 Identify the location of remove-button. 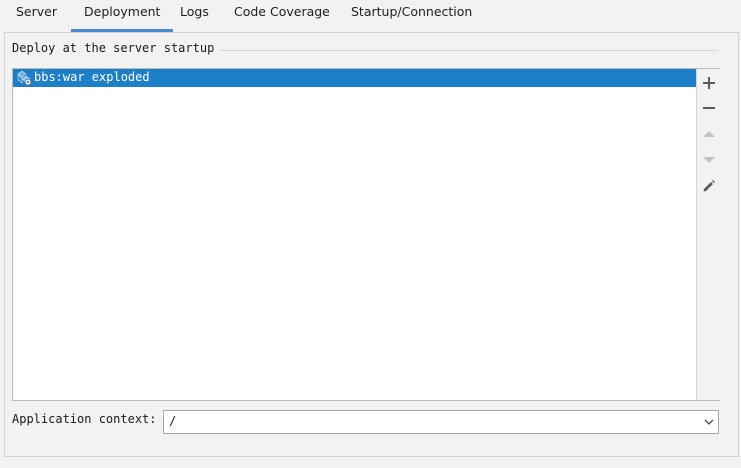
(709, 108).